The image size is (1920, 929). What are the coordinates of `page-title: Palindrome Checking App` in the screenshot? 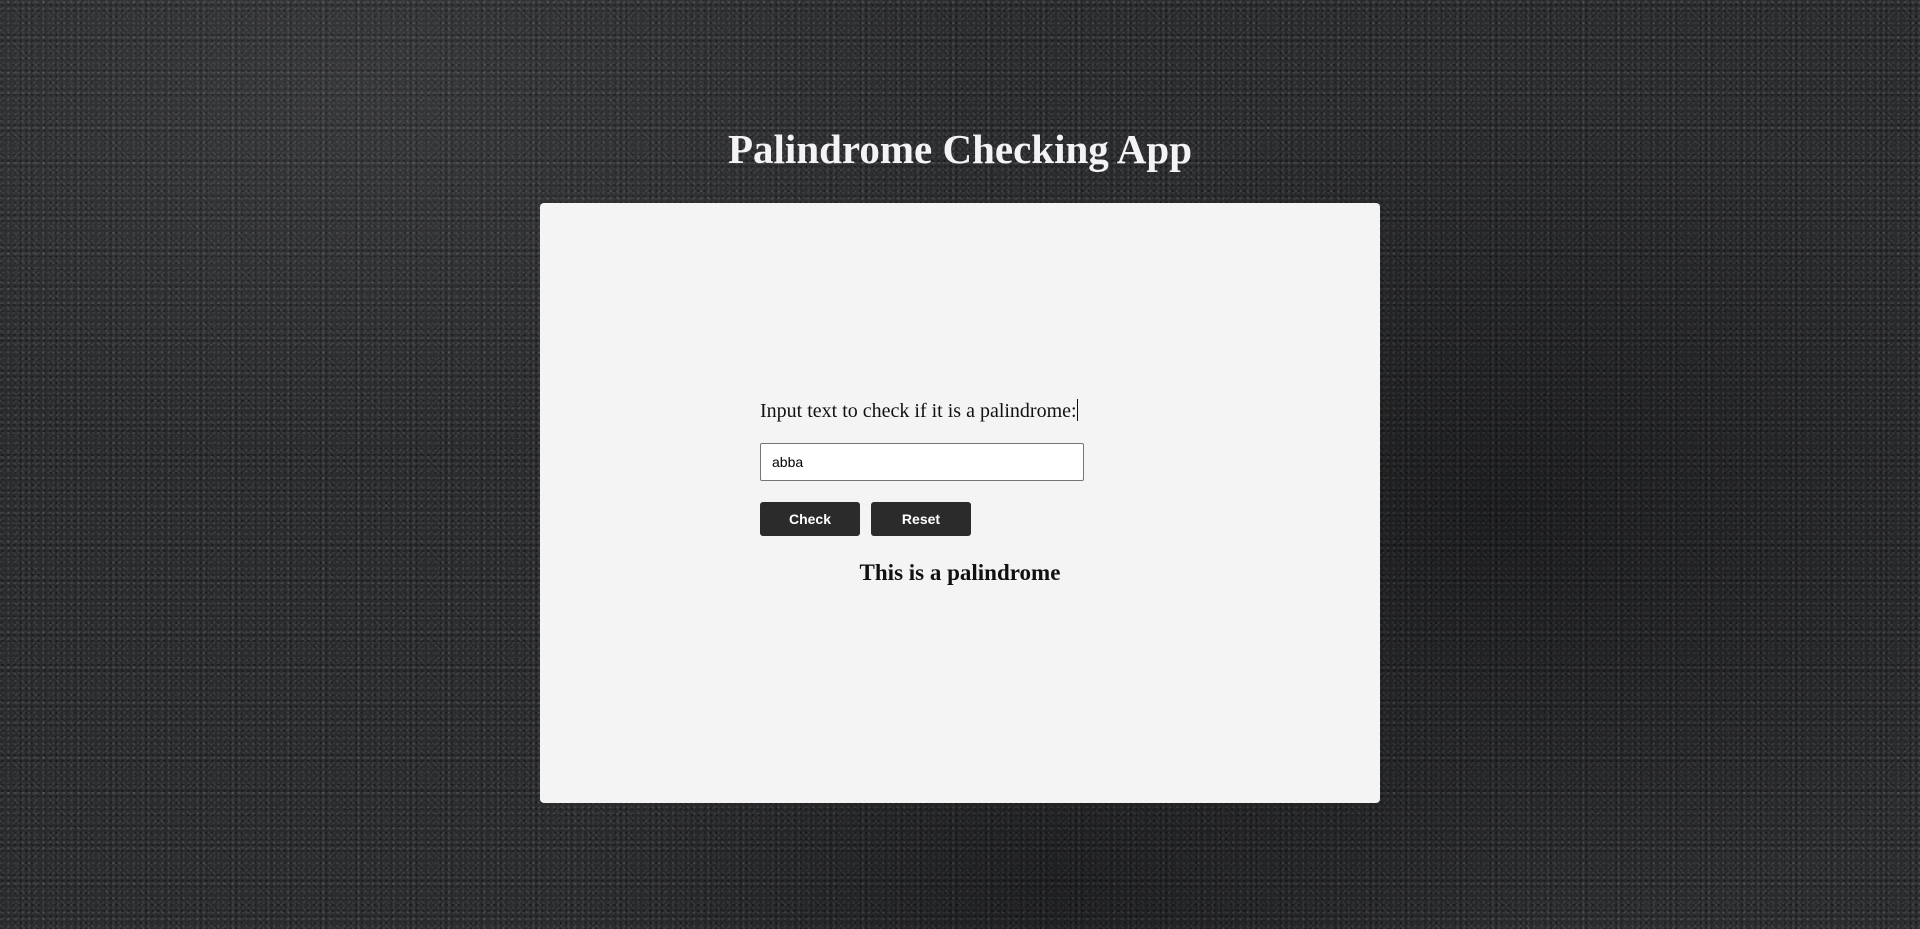 It's located at (960, 149).